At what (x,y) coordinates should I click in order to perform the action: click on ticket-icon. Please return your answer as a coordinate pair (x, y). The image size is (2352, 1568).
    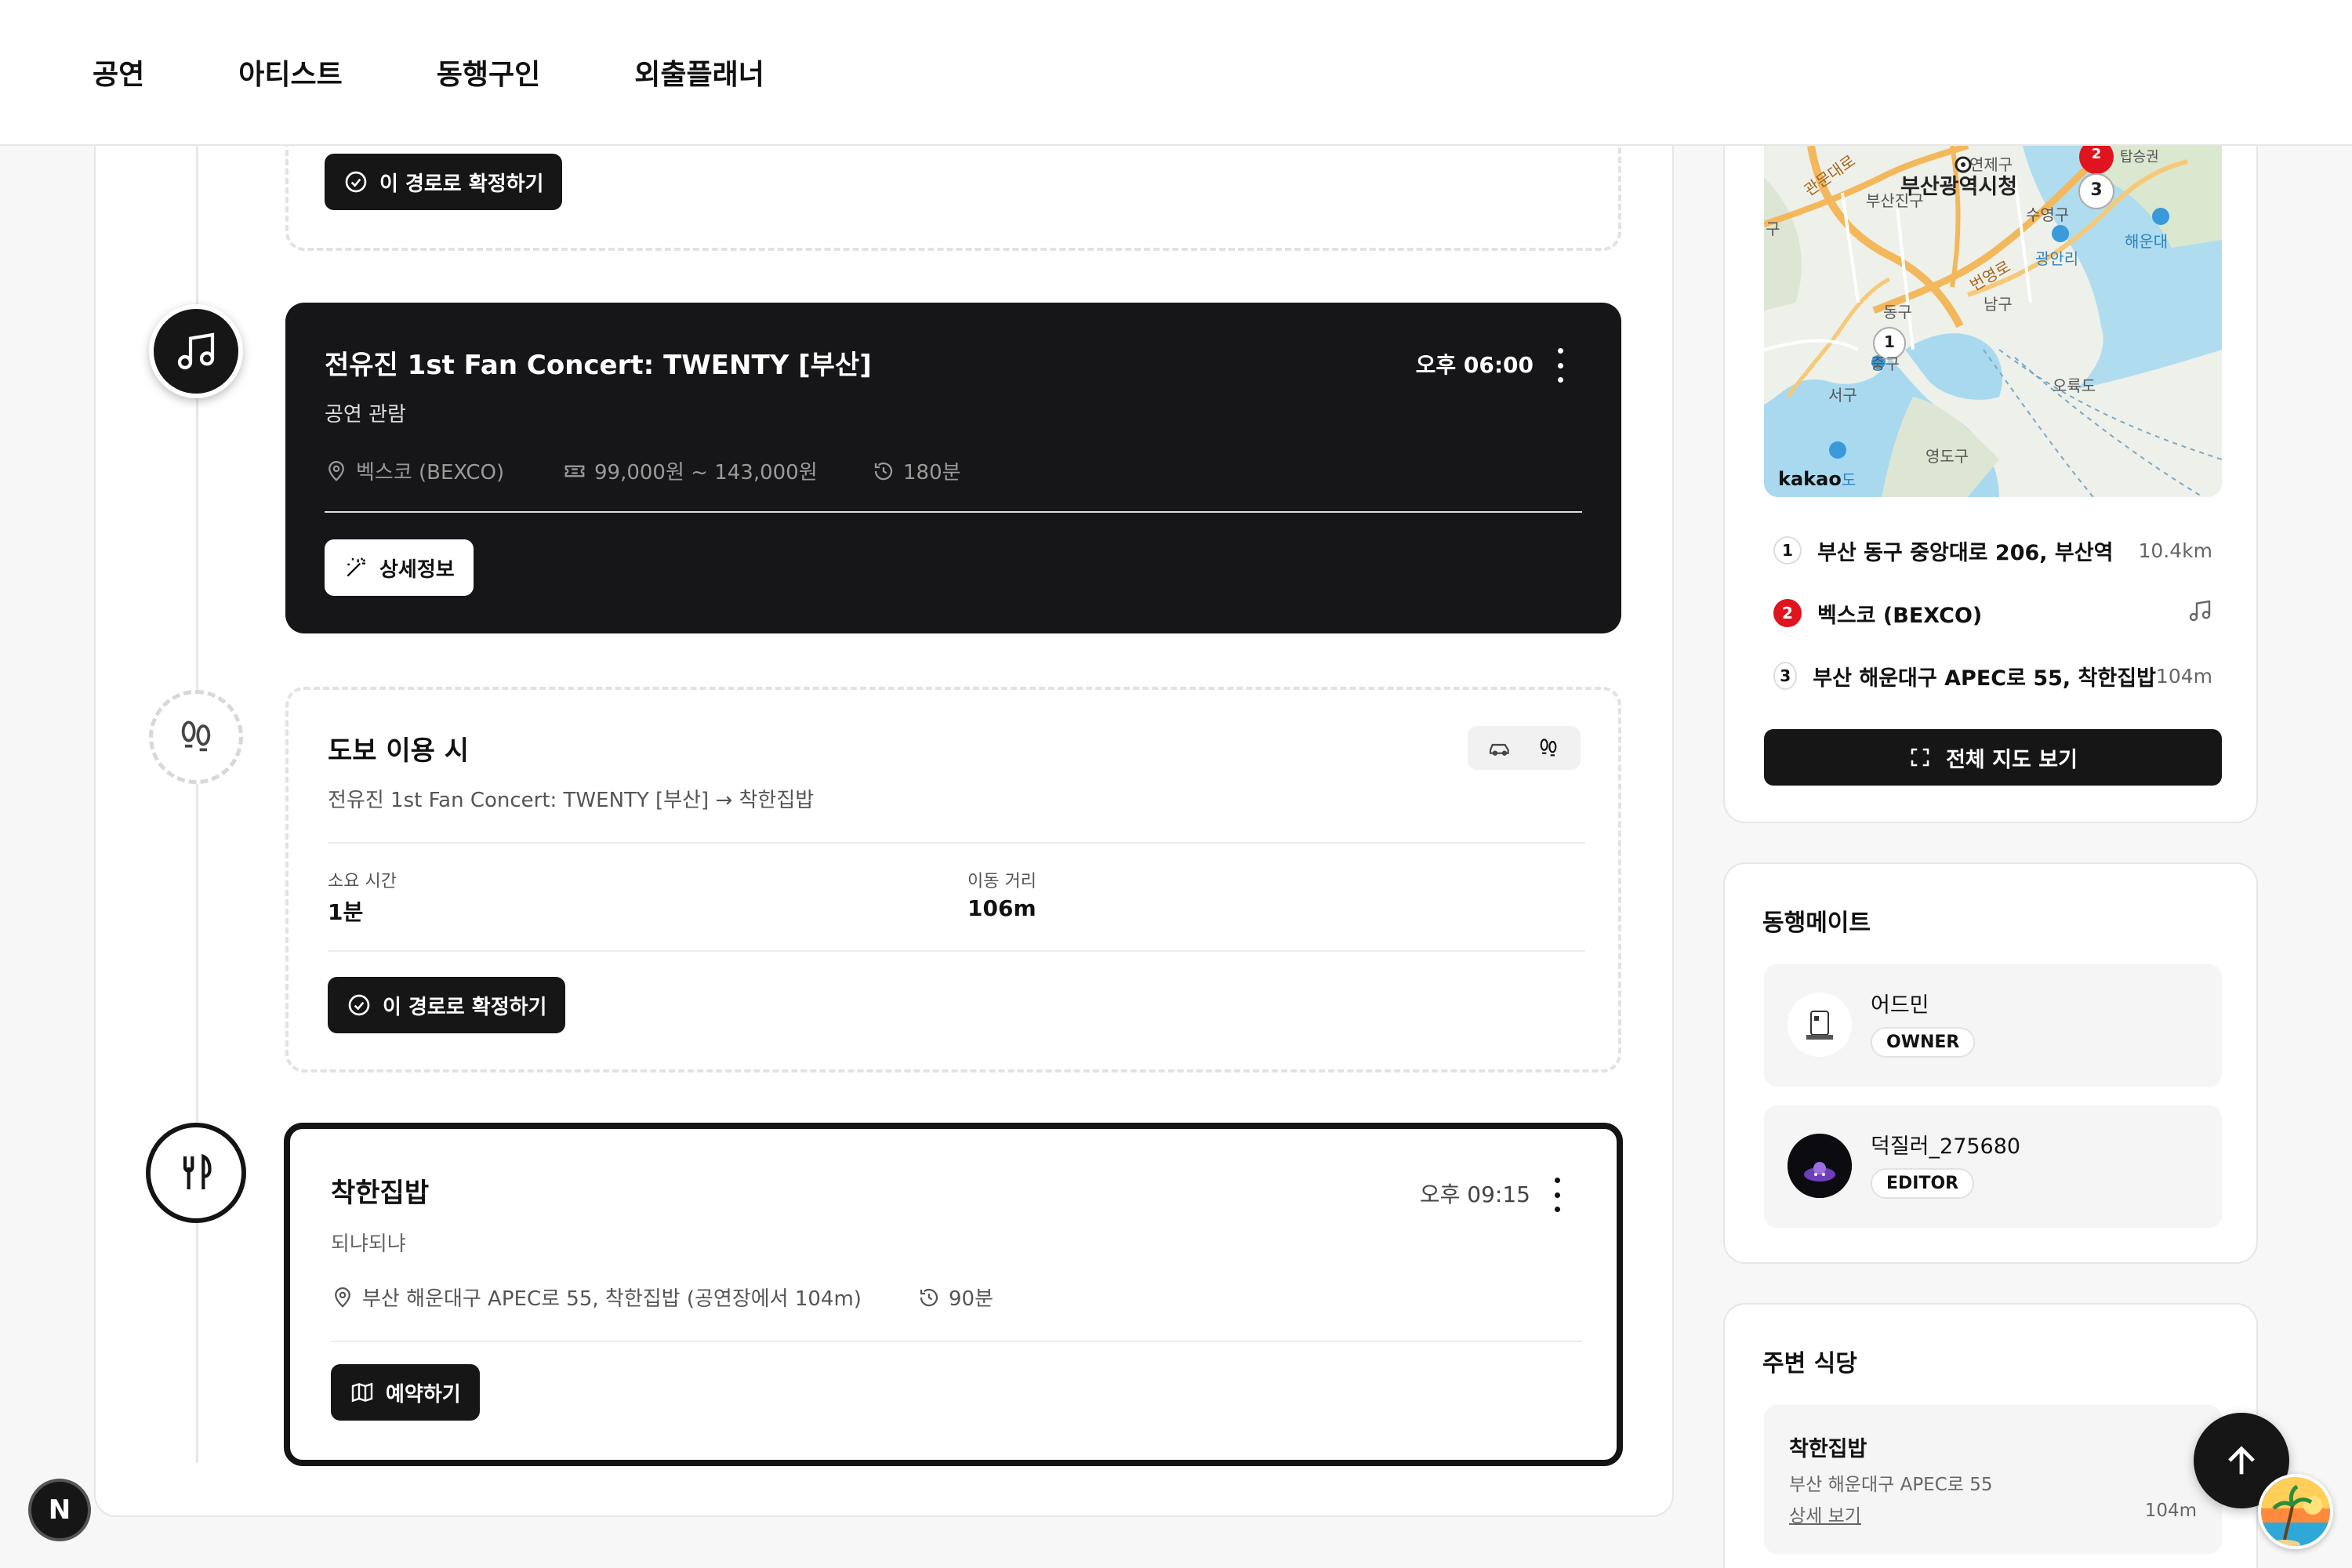
    Looking at the image, I should click on (574, 471).